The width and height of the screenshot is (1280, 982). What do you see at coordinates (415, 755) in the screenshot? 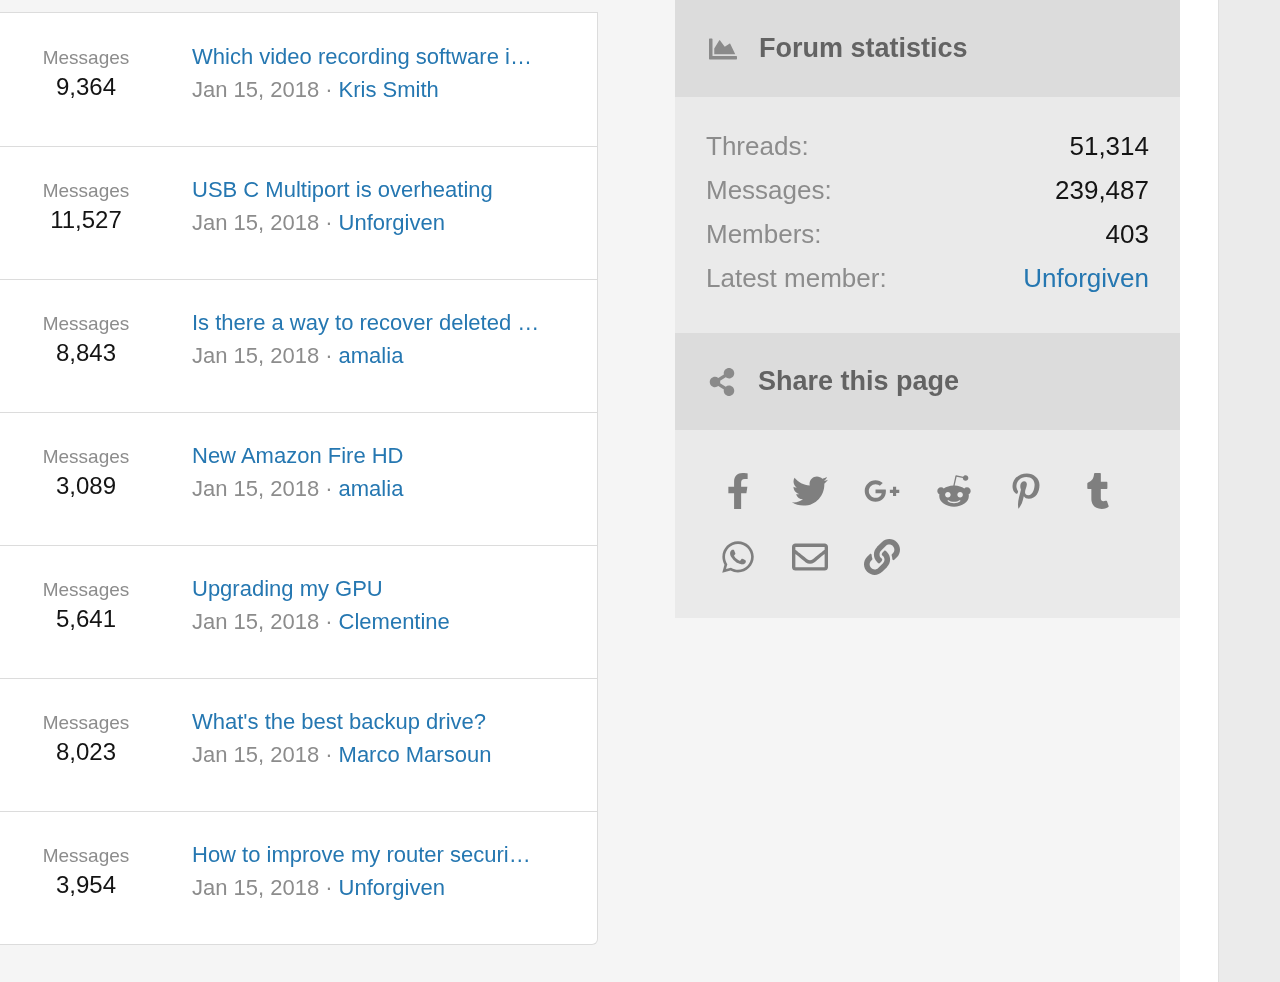
I see `author-link: Marco Marsoun` at bounding box center [415, 755].